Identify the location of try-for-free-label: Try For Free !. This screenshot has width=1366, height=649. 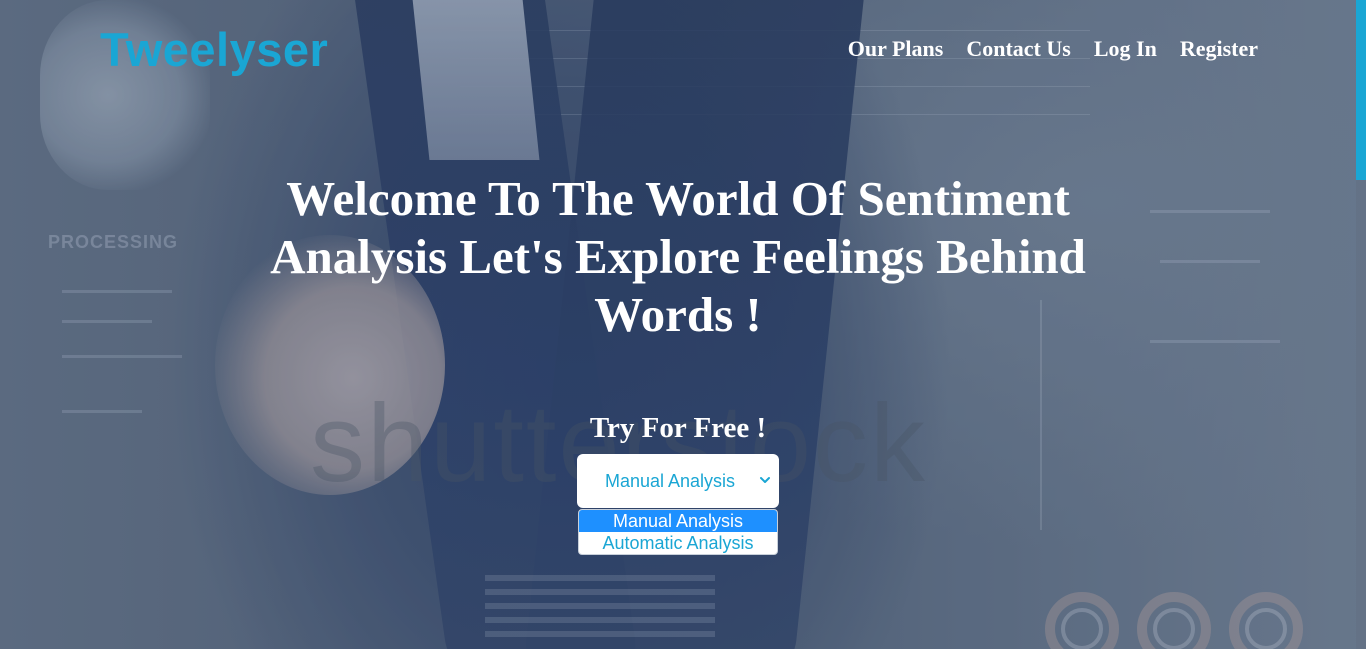
(678, 428).